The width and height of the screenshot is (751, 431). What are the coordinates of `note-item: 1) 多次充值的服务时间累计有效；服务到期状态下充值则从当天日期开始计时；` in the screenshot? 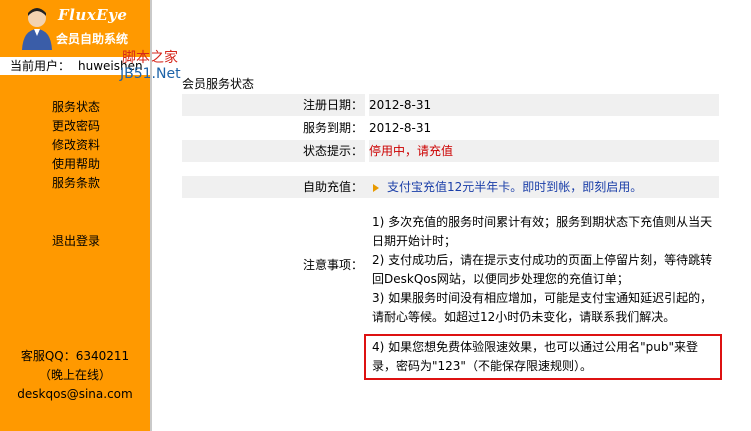 It's located at (542, 231).